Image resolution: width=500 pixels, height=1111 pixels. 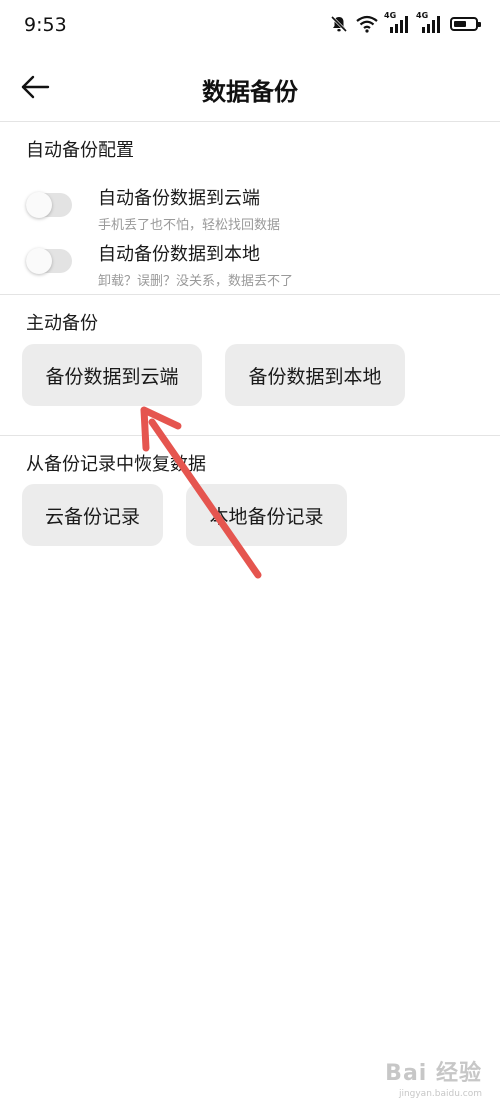 I want to click on backup-to-local-button: 备份数据到本地, so click(x=315, y=375).